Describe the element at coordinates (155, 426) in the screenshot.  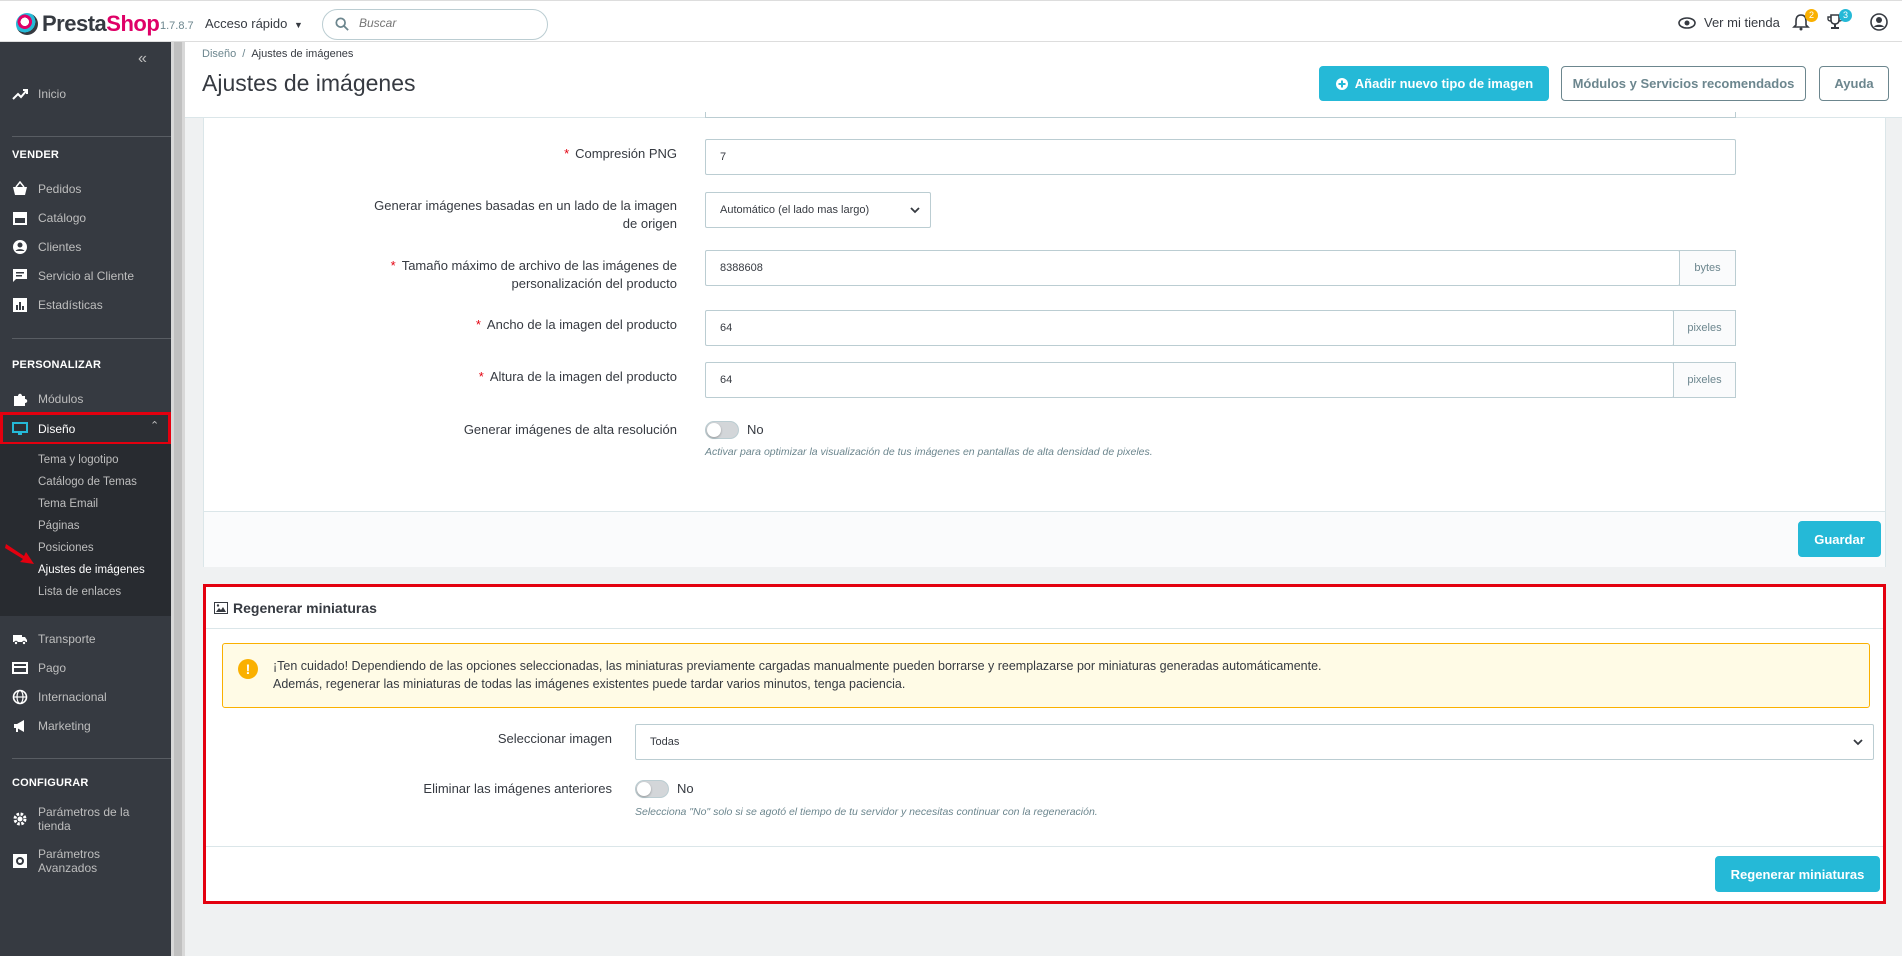
I see `chevron-up-icon: ⌃` at that location.